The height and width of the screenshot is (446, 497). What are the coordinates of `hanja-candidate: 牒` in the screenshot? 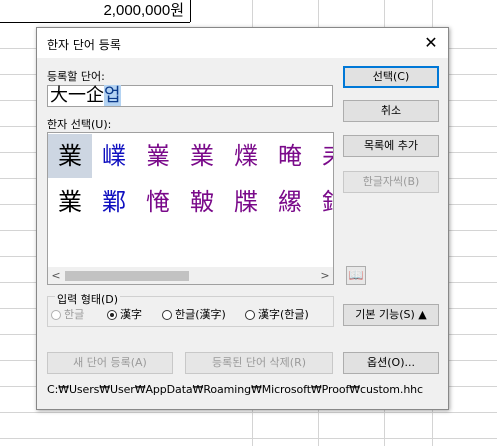 It's located at (246, 202).